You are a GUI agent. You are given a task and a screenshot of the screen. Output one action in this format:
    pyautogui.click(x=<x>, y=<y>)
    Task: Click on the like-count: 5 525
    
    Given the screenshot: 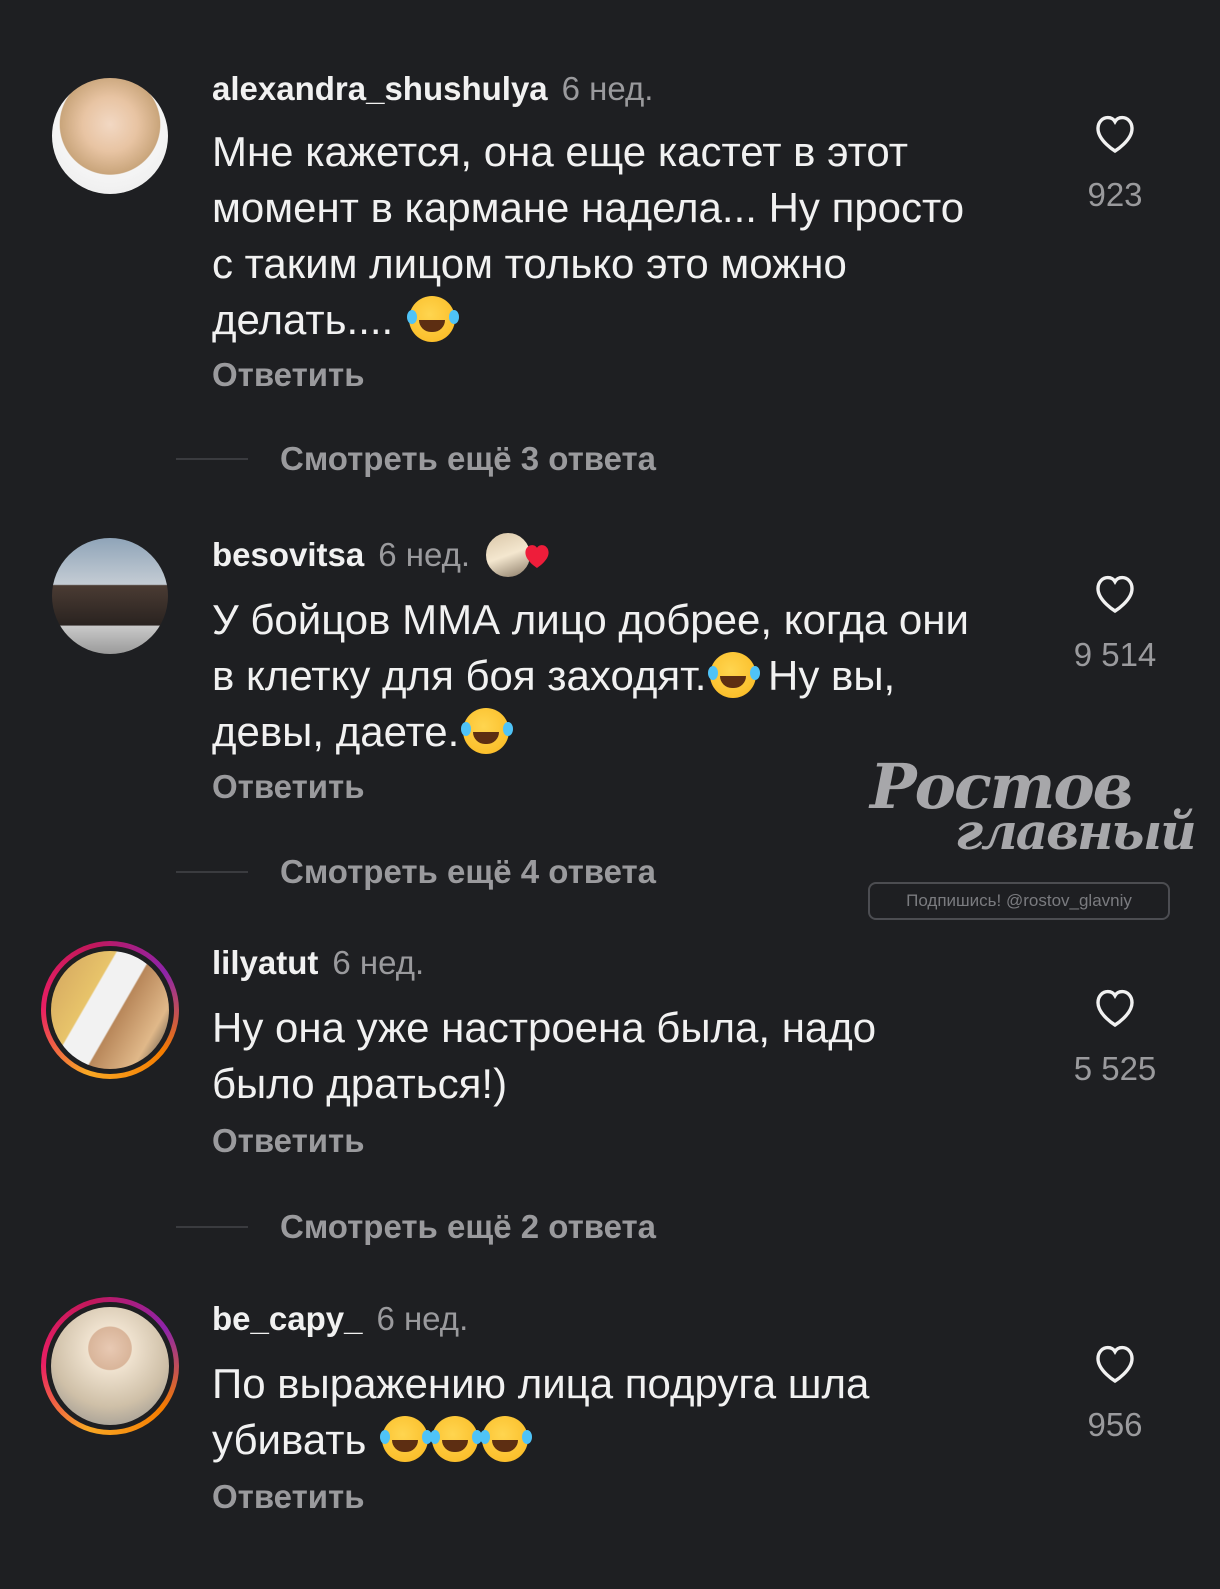 What is the action you would take?
    pyautogui.click(x=1115, y=1068)
    